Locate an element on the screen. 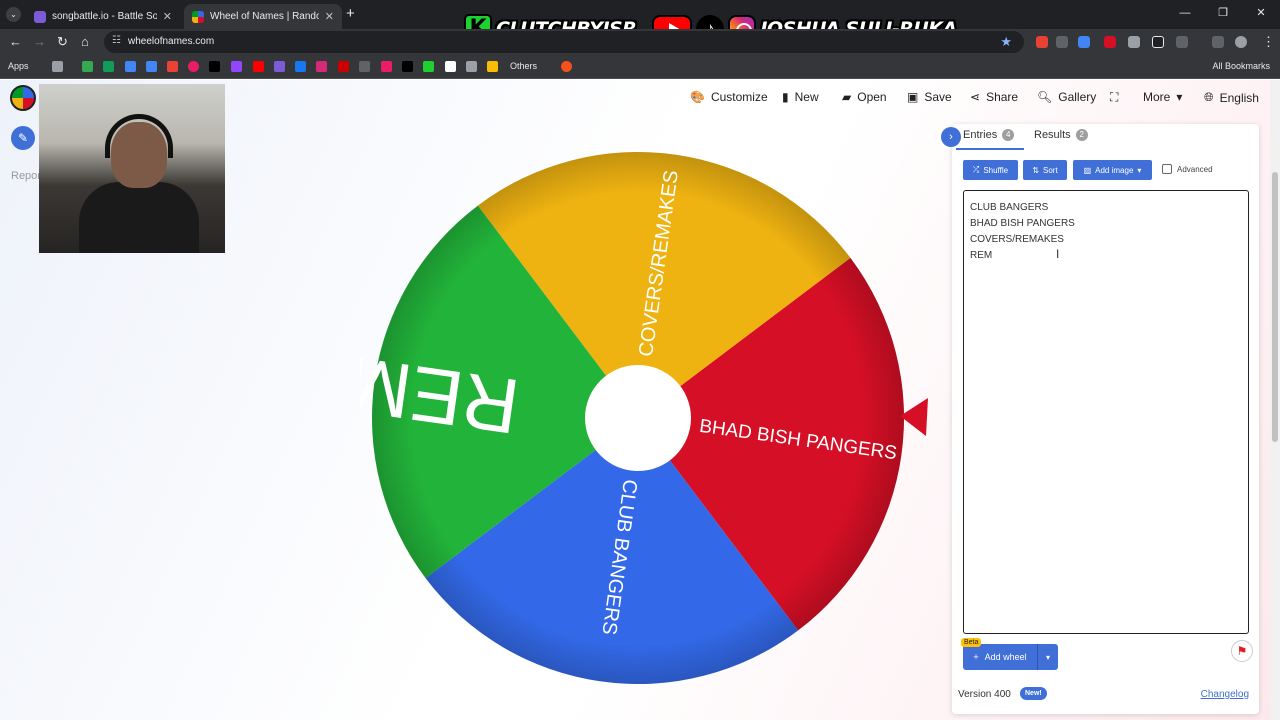 This screenshot has height=720, width=1280. bookmark-x-icon is located at coordinates (407, 66).